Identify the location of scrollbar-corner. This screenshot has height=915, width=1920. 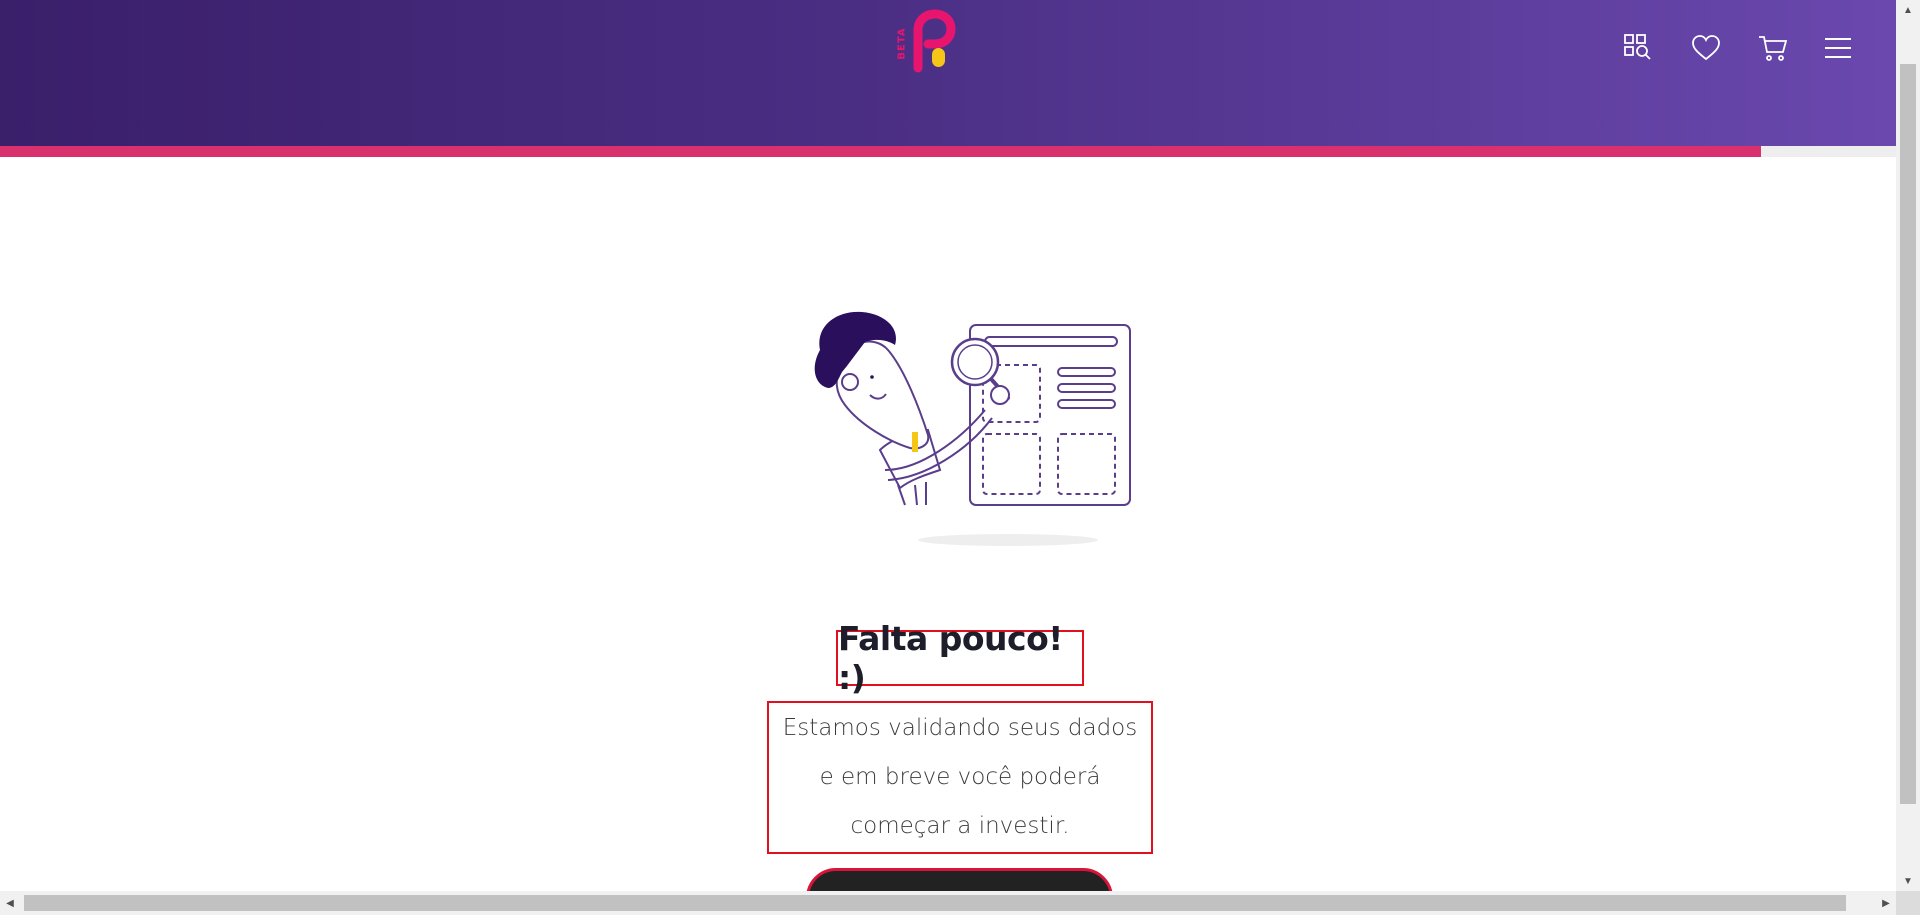
(1908, 903).